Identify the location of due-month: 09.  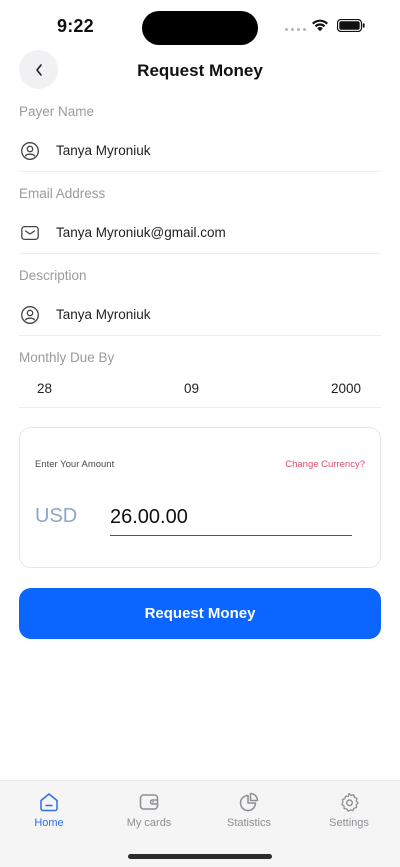
(191, 388).